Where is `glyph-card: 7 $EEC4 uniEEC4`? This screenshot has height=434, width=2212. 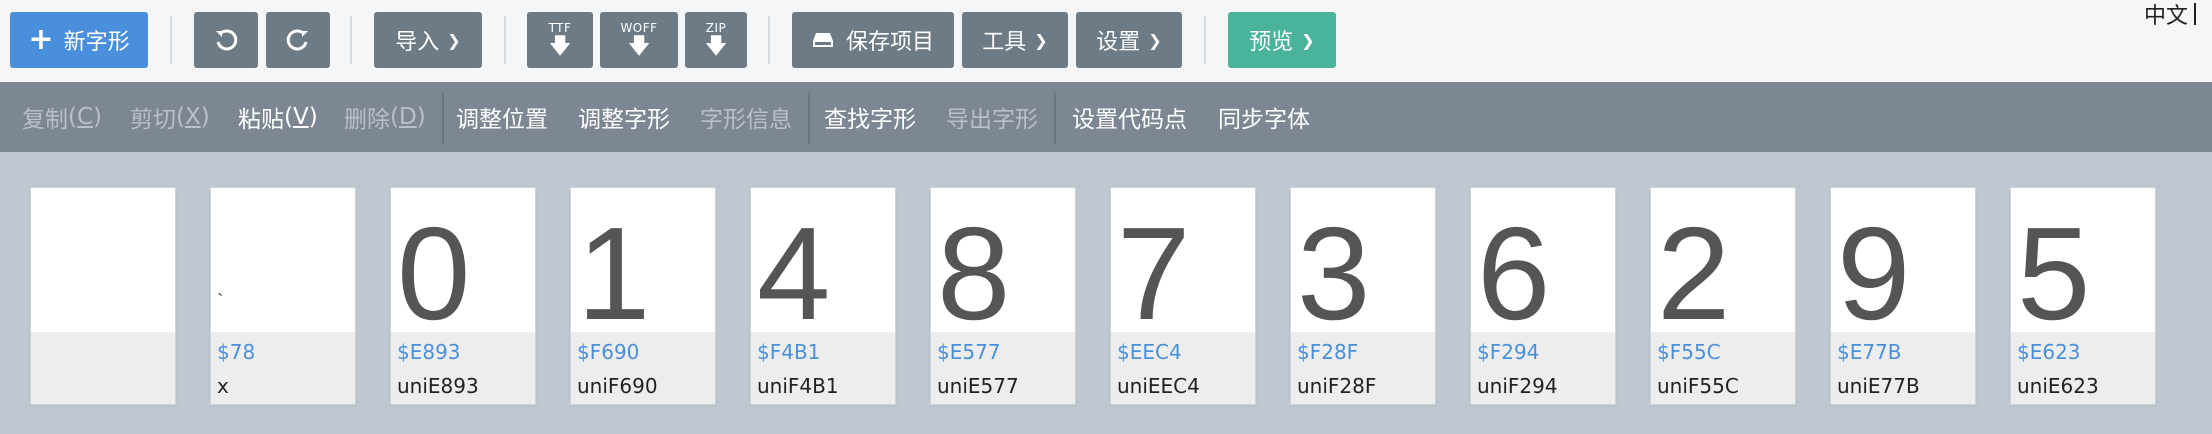 glyph-card: 7 $EEC4 uniEEC4 is located at coordinates (1183, 296).